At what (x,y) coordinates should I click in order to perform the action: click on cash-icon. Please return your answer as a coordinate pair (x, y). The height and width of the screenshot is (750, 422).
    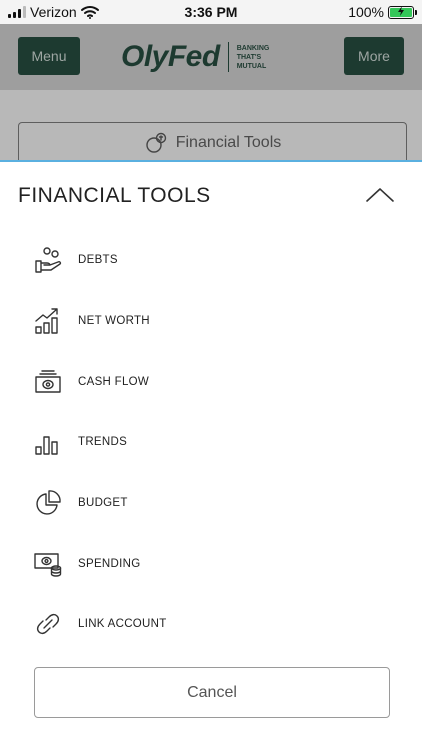
    Looking at the image, I should click on (48, 382).